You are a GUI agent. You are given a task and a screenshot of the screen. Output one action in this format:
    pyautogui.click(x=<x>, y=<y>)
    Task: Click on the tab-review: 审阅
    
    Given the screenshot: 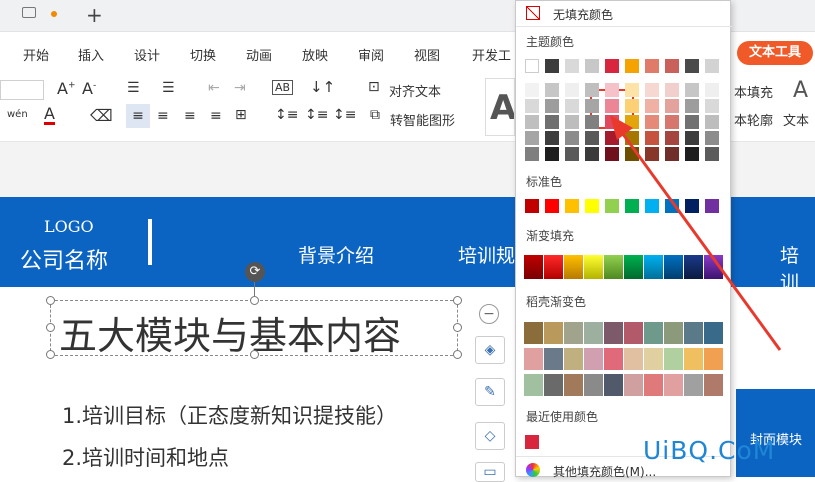 What is the action you would take?
    pyautogui.click(x=371, y=54)
    